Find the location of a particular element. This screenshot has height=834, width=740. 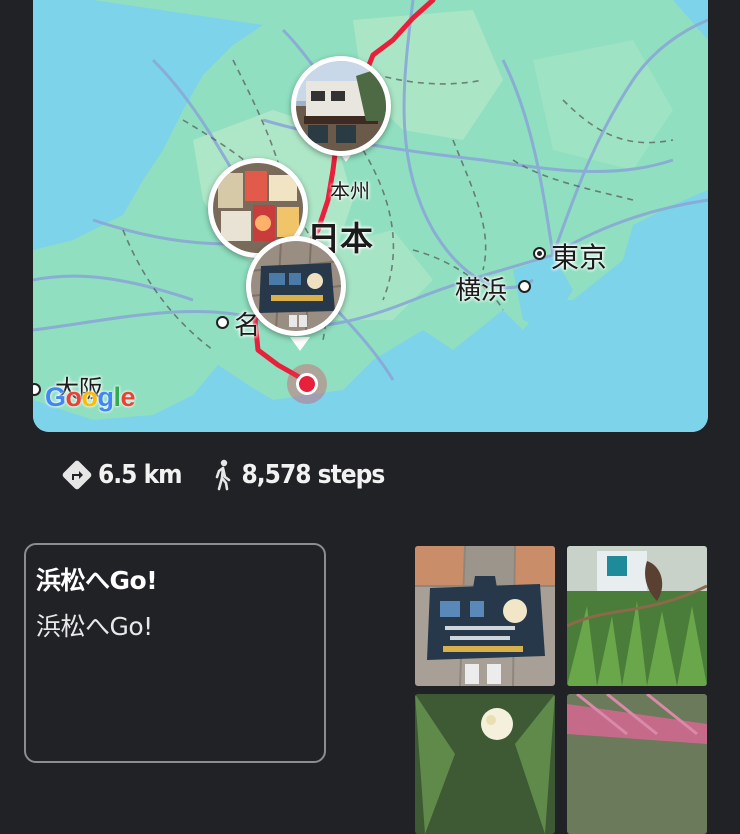

steps-stat: 8,578 steps is located at coordinates (297, 475).